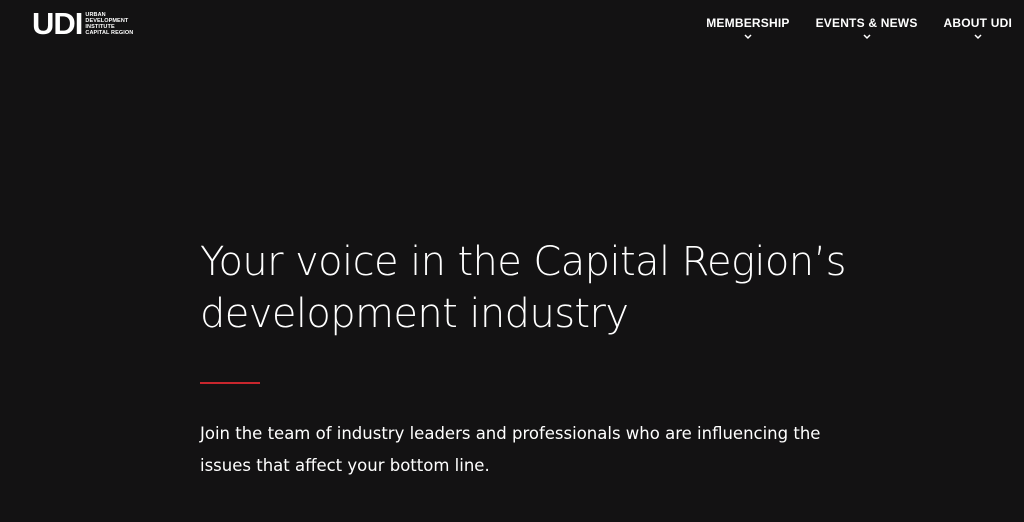  Describe the element at coordinates (748, 23) in the screenshot. I see `nav-label: MEMBERSHIP` at that location.